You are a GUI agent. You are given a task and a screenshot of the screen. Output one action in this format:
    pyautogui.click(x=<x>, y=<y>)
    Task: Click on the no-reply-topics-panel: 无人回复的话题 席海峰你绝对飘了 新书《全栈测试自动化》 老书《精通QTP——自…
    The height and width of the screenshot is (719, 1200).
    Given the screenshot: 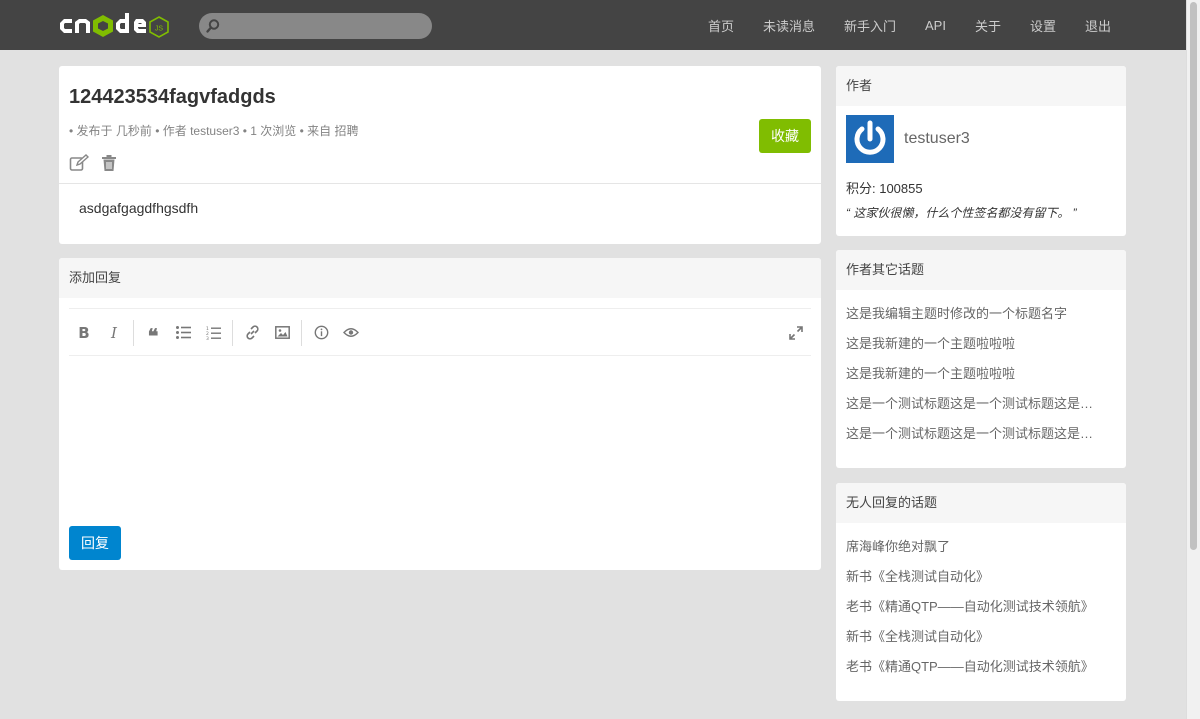 What is the action you would take?
    pyautogui.click(x=981, y=592)
    